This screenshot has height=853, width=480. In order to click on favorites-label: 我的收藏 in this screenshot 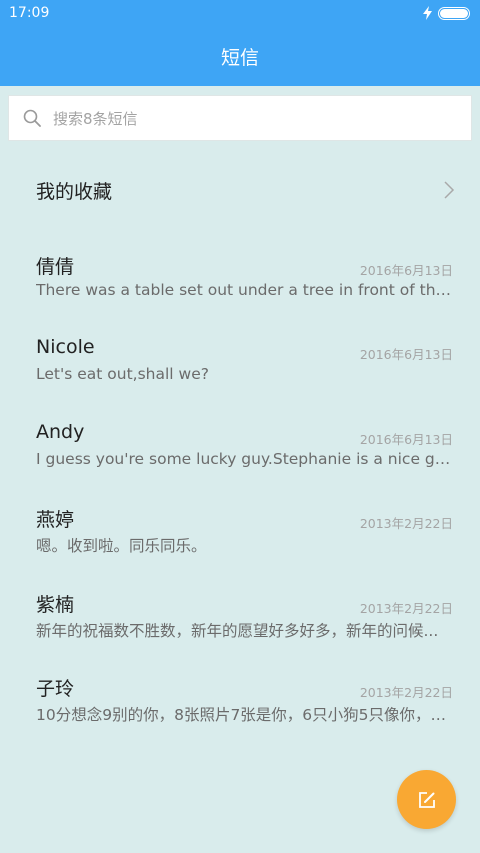, I will do `click(74, 191)`.